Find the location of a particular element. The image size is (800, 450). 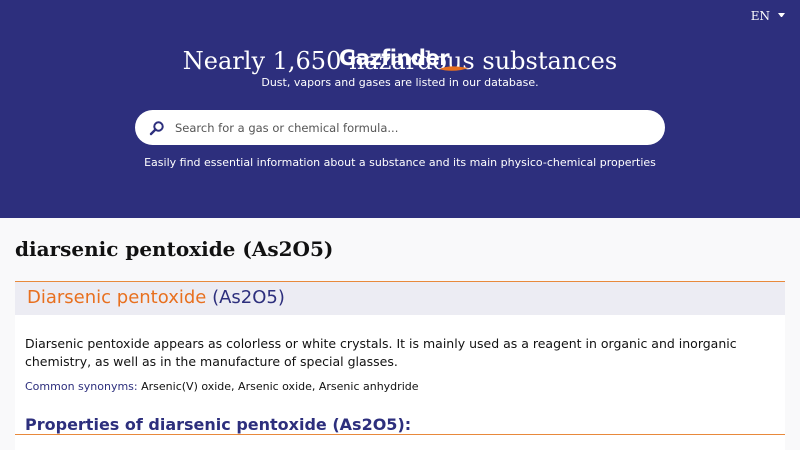

logo-text: Gazfinder is located at coordinates (394, 58).